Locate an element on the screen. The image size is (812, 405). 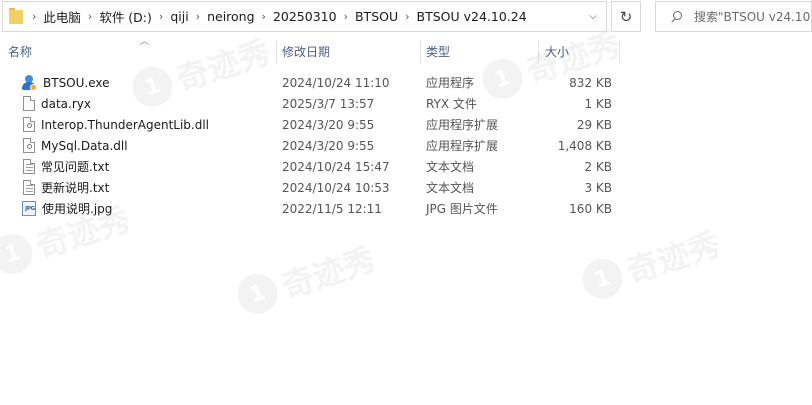
search-box is located at coordinates (733, 16).